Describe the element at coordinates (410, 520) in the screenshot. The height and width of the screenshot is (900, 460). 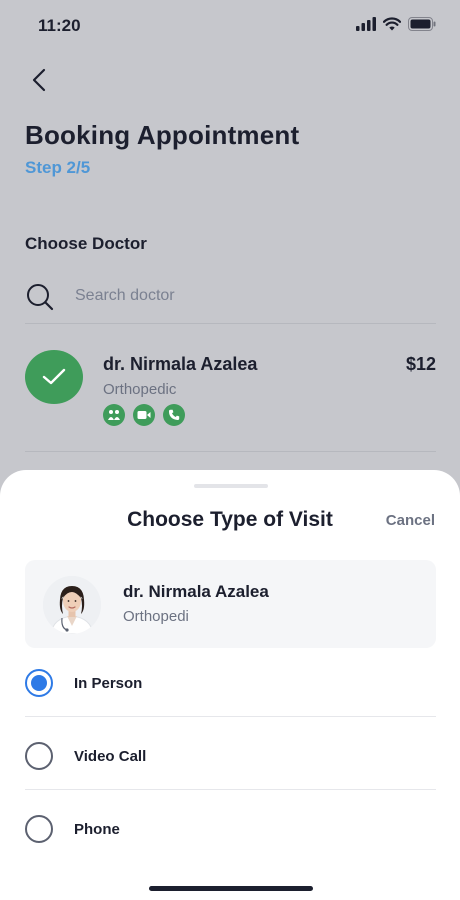
I see `cancel-button: Cancel` at that location.